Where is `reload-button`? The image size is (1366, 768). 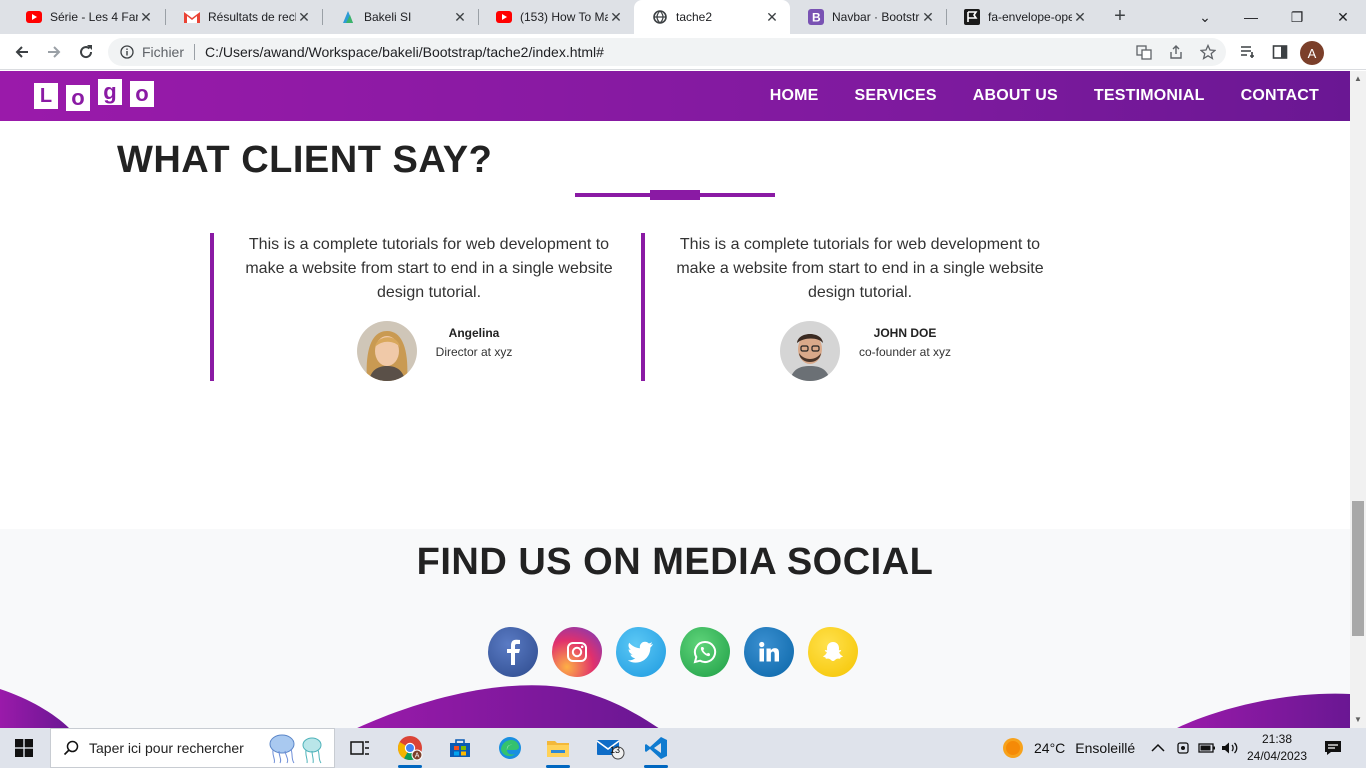 reload-button is located at coordinates (86, 52).